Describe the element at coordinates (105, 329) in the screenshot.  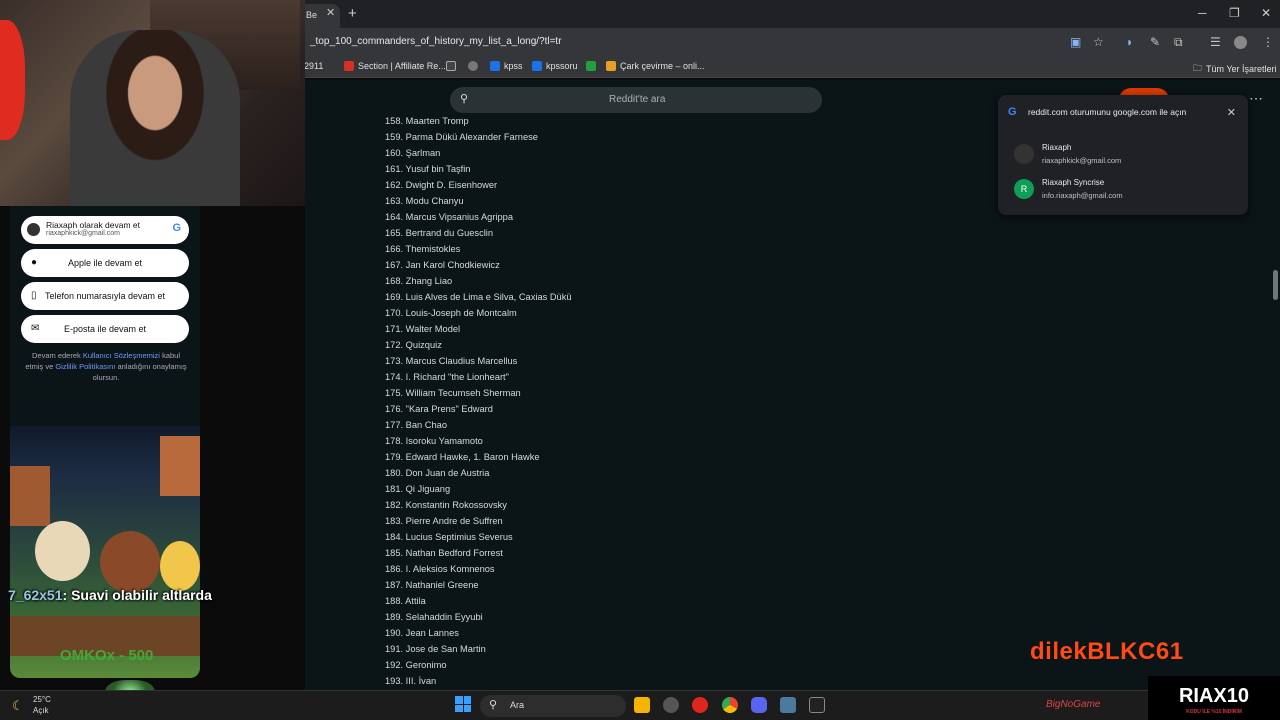
I see `email-signin-button: ✉ E-posta ile devam et` at that location.